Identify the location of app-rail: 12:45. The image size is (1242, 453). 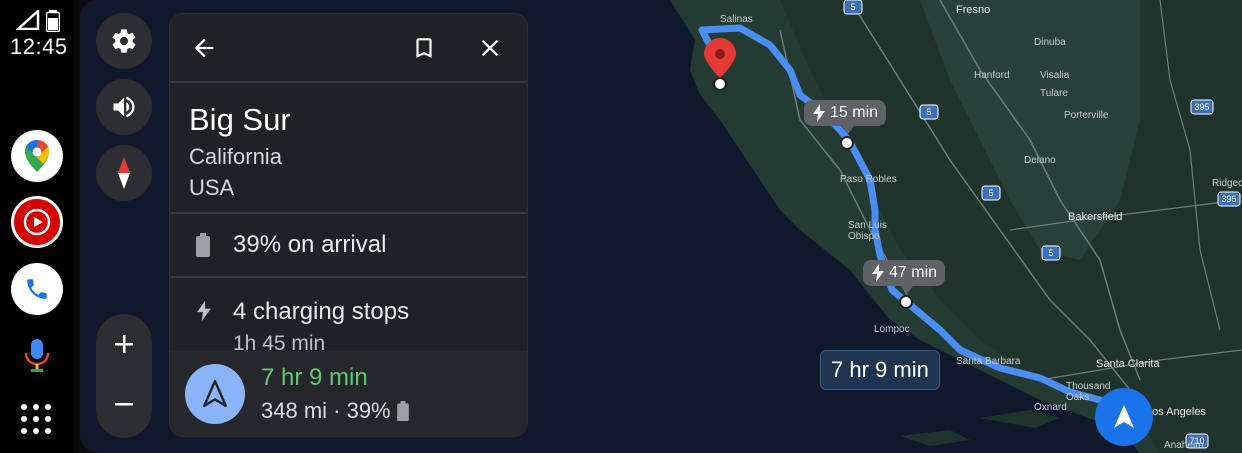
(37, 226).